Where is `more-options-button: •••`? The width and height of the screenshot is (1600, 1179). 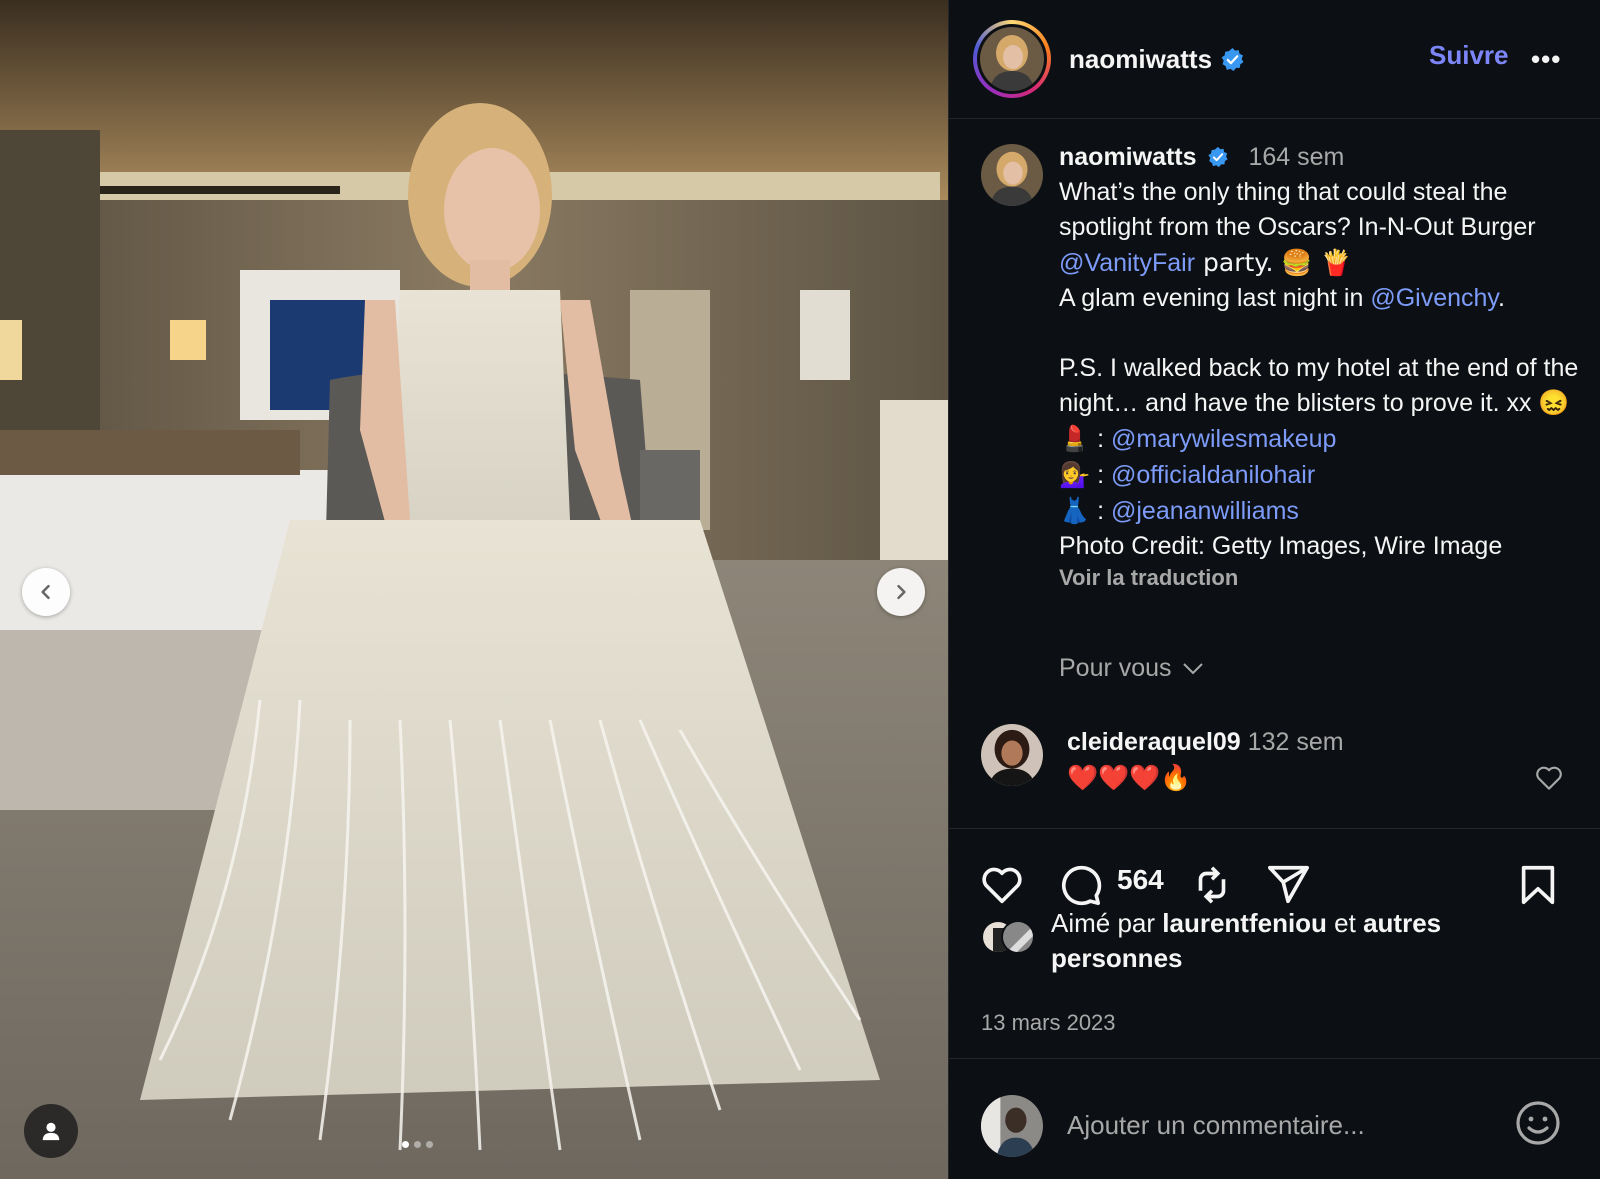
more-options-button: ••• is located at coordinates (1546, 59).